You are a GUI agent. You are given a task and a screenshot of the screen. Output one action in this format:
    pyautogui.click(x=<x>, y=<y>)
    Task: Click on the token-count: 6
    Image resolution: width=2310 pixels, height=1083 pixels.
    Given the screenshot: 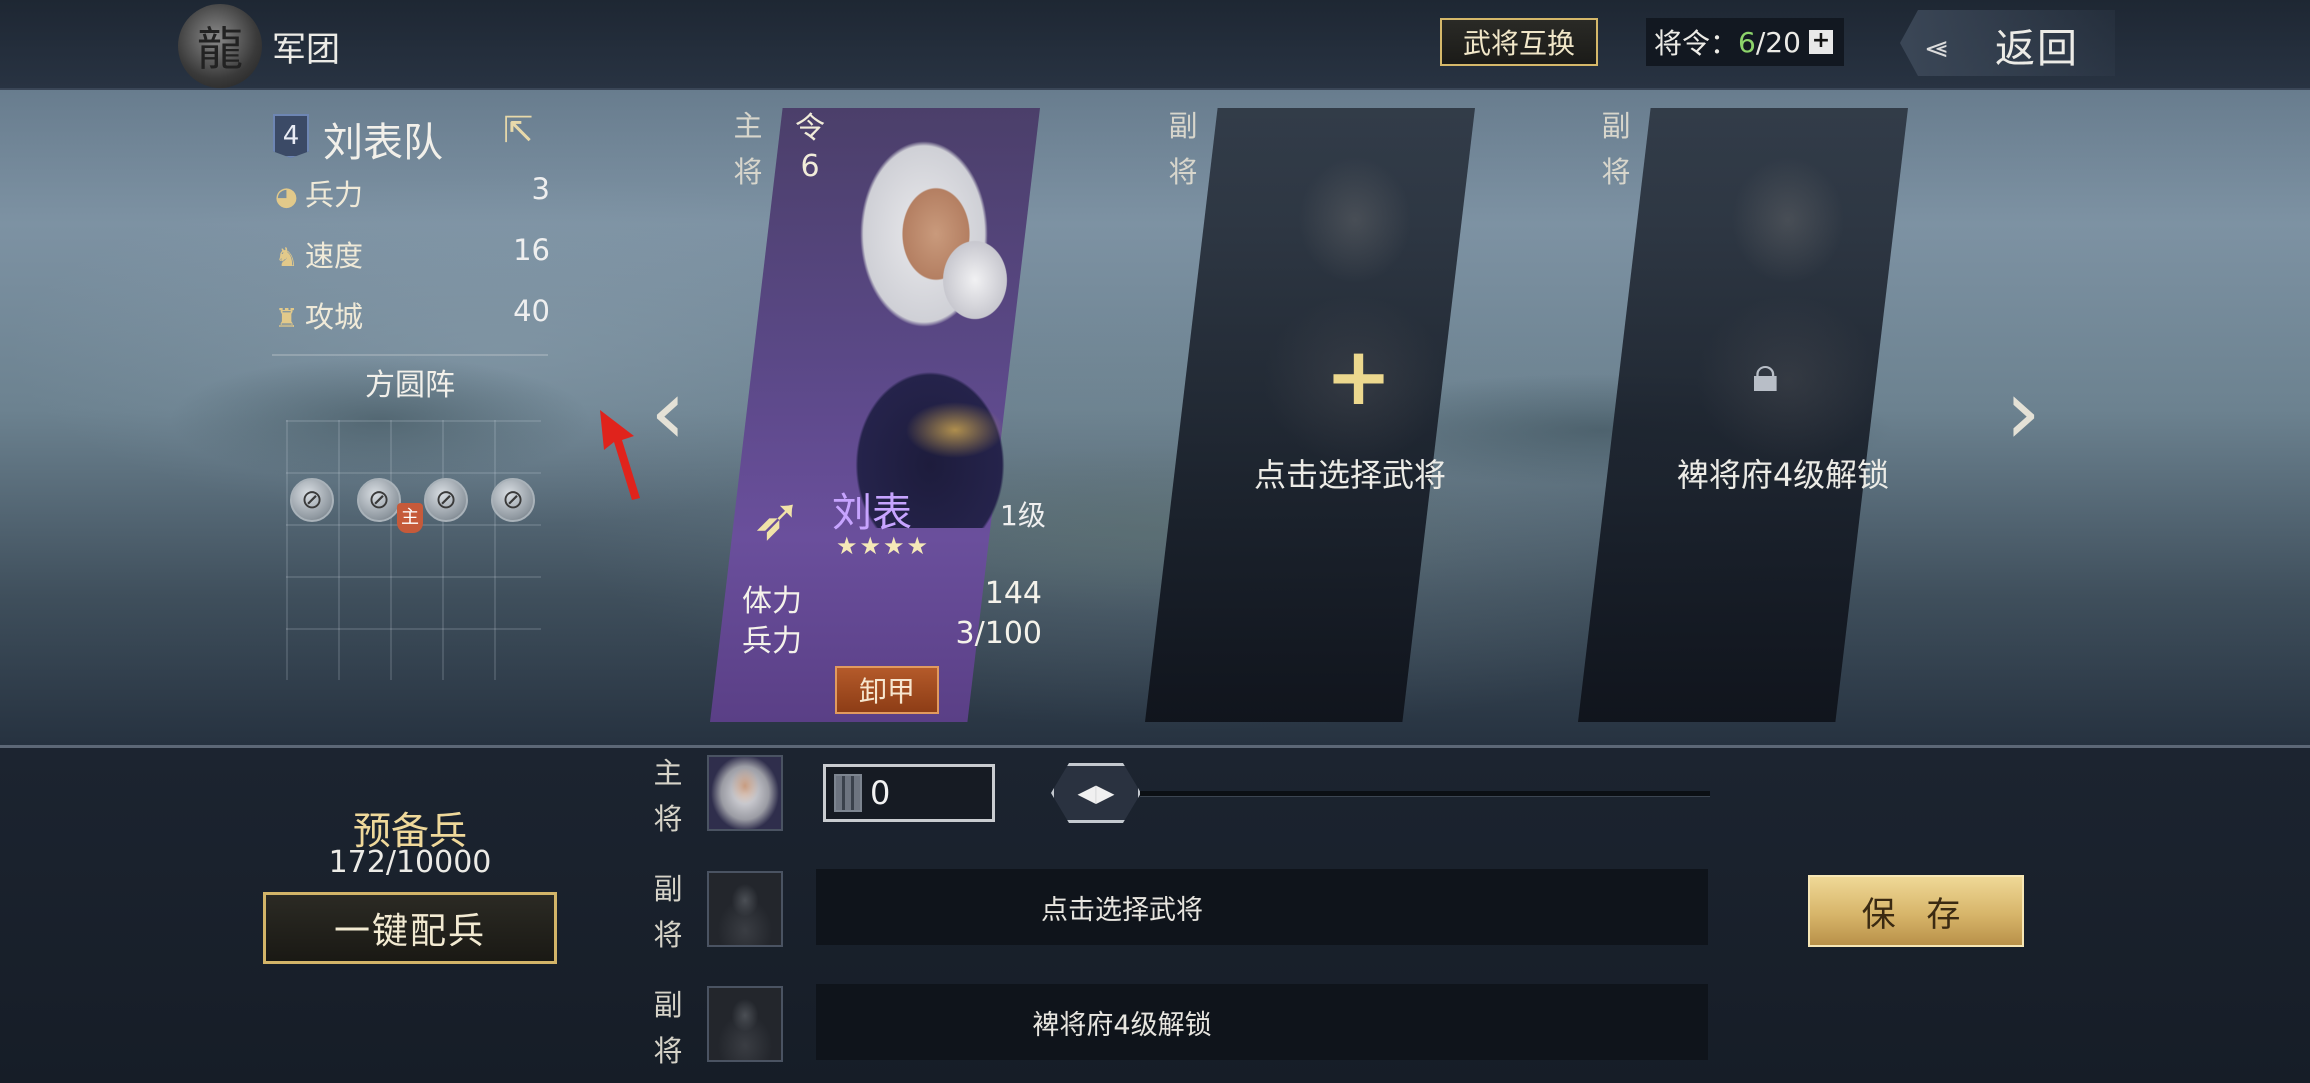 What is the action you would take?
    pyautogui.click(x=810, y=166)
    